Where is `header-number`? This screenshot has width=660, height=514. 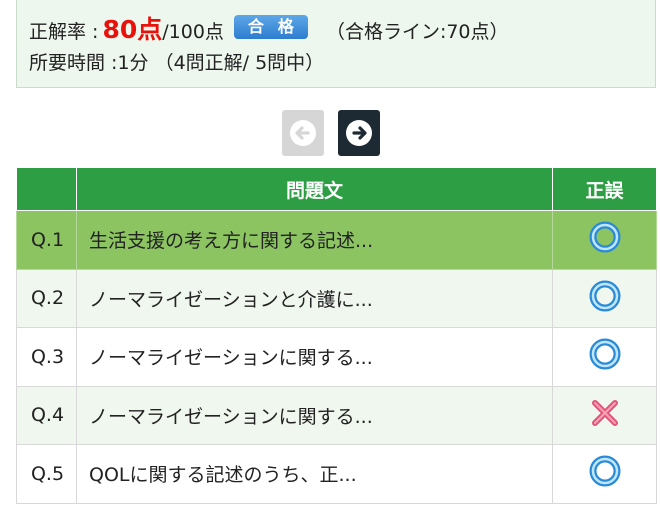 header-number is located at coordinates (46, 189).